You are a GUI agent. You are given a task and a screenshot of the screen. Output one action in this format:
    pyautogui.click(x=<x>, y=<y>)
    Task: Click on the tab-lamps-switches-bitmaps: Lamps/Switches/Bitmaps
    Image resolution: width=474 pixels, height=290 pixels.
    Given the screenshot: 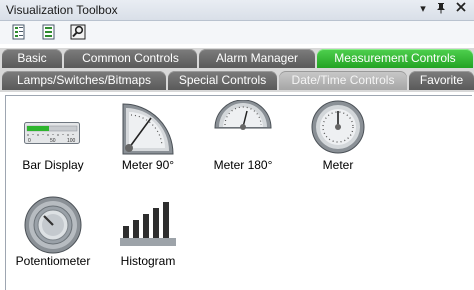 What is the action you would take?
    pyautogui.click(x=84, y=80)
    